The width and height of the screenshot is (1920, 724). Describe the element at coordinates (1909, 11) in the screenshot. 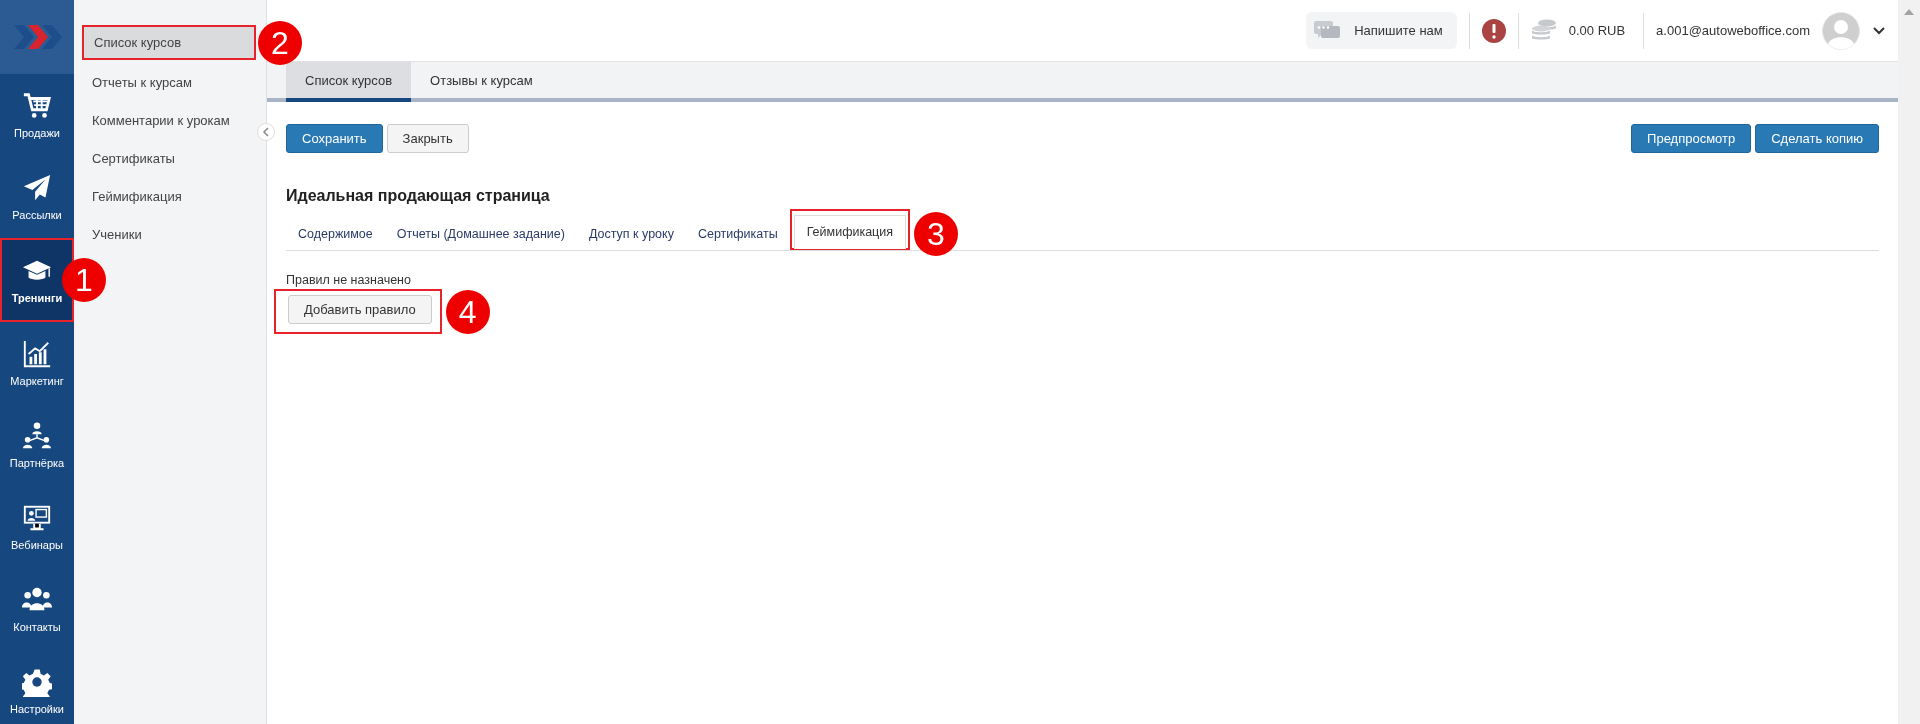

I see `scroll-up-icon` at that location.